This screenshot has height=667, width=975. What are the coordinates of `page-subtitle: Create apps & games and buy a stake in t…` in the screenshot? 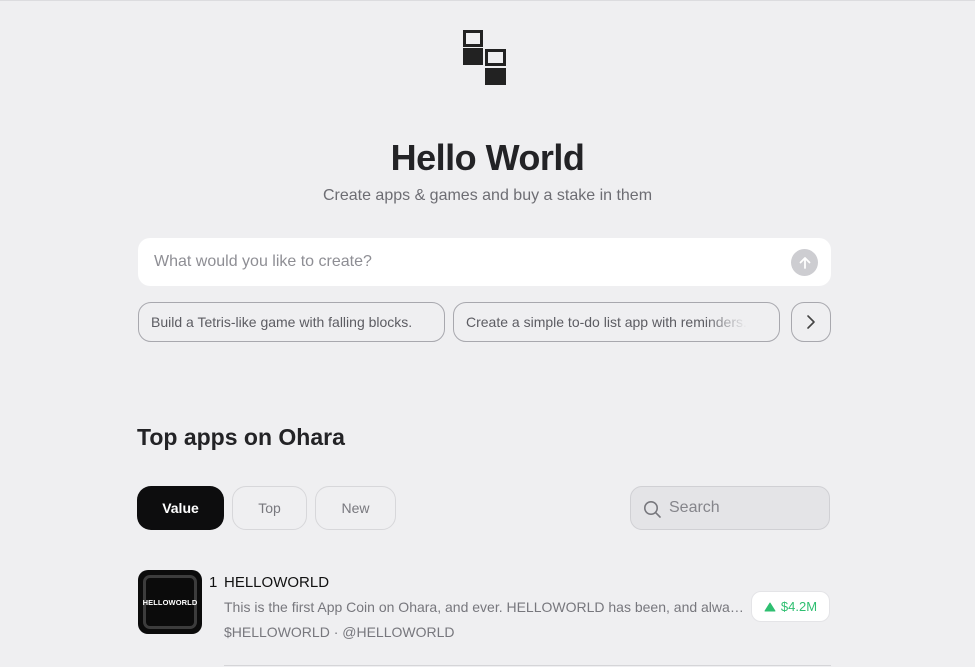 It's located at (487, 195).